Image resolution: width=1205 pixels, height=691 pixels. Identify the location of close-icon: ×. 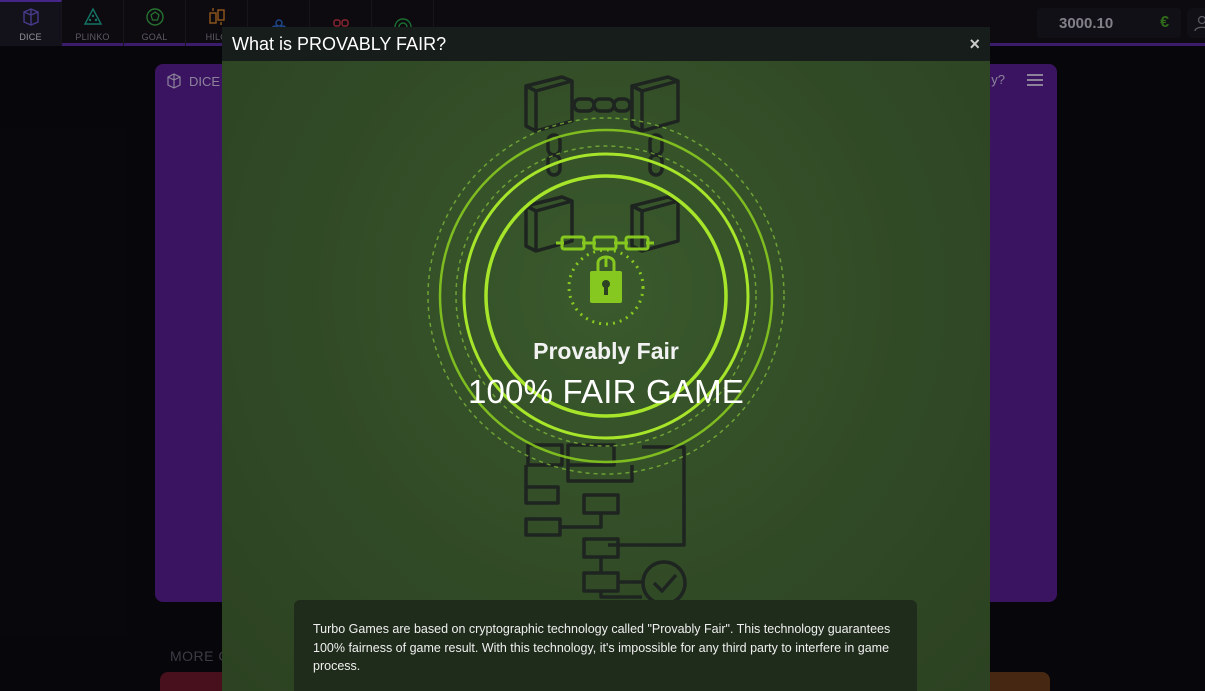
(974, 44).